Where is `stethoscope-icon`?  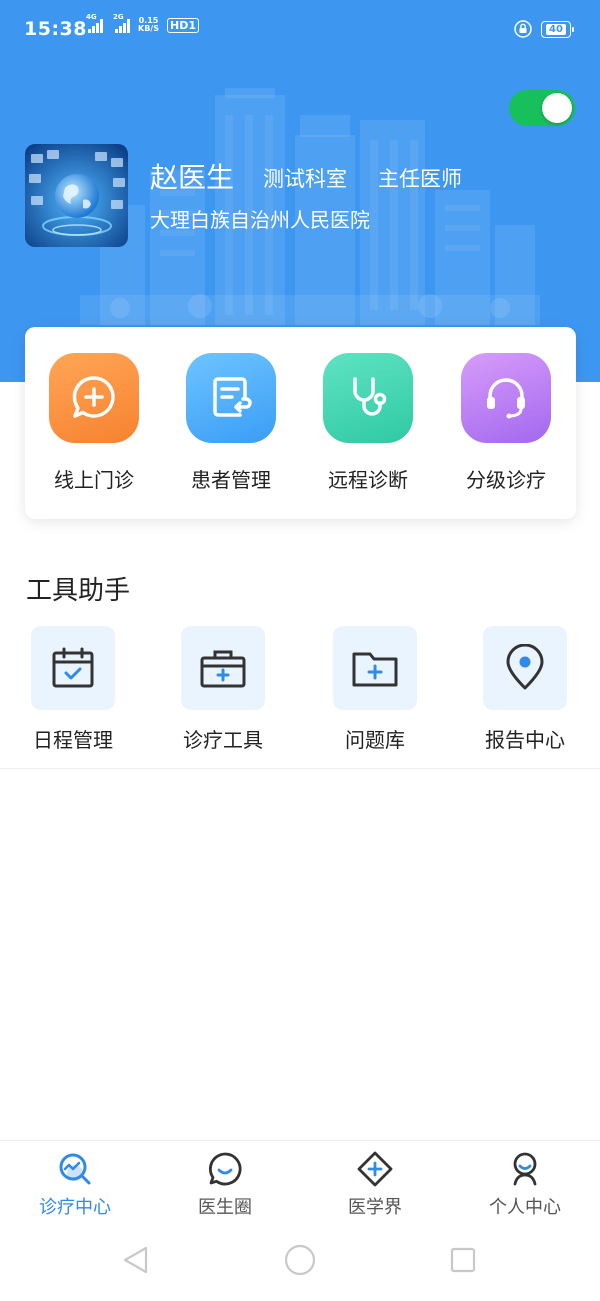 stethoscope-icon is located at coordinates (368, 398).